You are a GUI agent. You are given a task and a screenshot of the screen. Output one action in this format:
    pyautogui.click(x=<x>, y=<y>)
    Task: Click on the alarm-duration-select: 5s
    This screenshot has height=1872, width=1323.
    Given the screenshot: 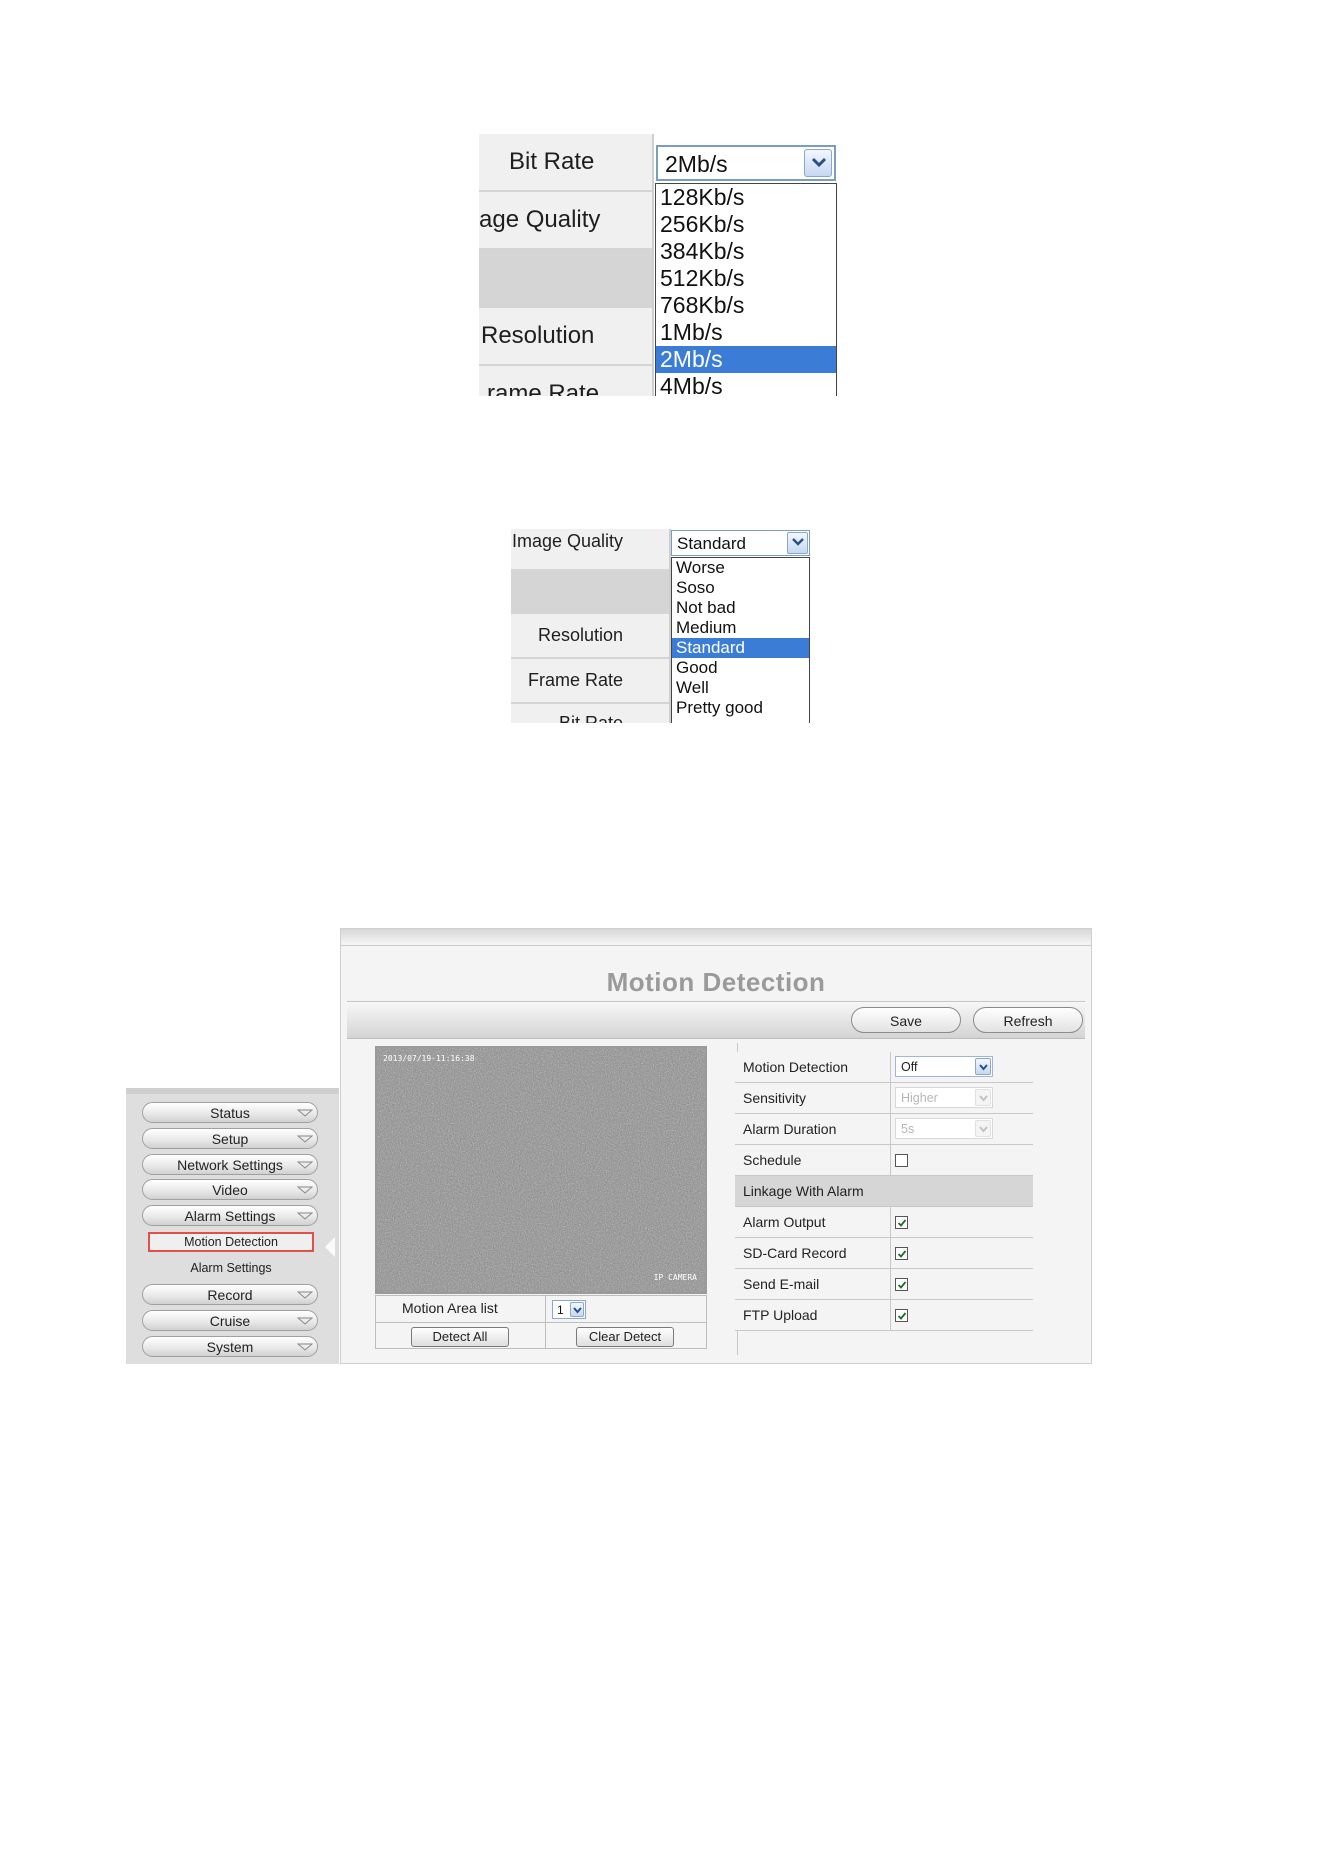 What is the action you would take?
    pyautogui.click(x=944, y=1128)
    